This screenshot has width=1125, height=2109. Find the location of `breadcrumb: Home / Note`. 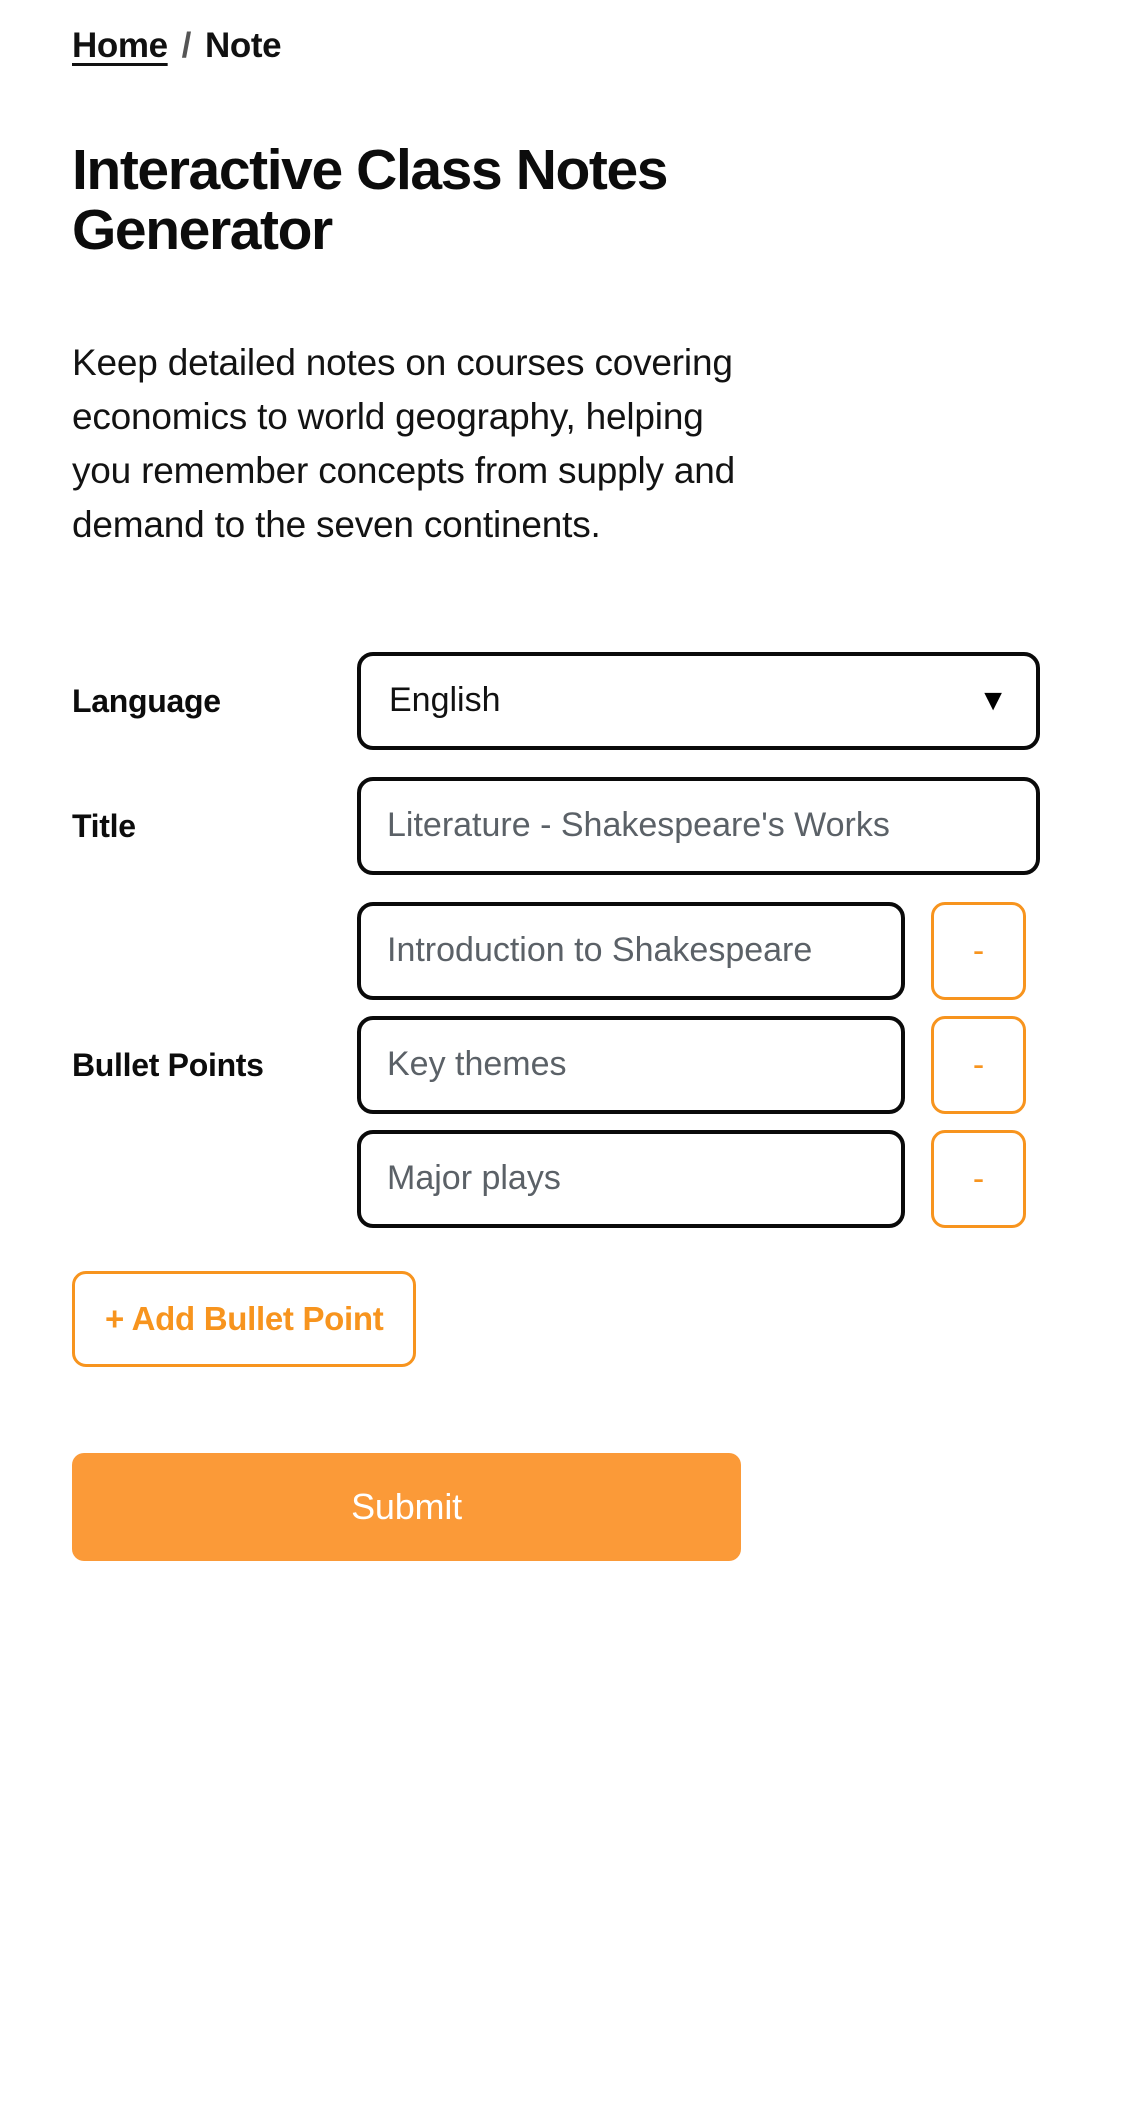

breadcrumb: Home / Note is located at coordinates (562, 57).